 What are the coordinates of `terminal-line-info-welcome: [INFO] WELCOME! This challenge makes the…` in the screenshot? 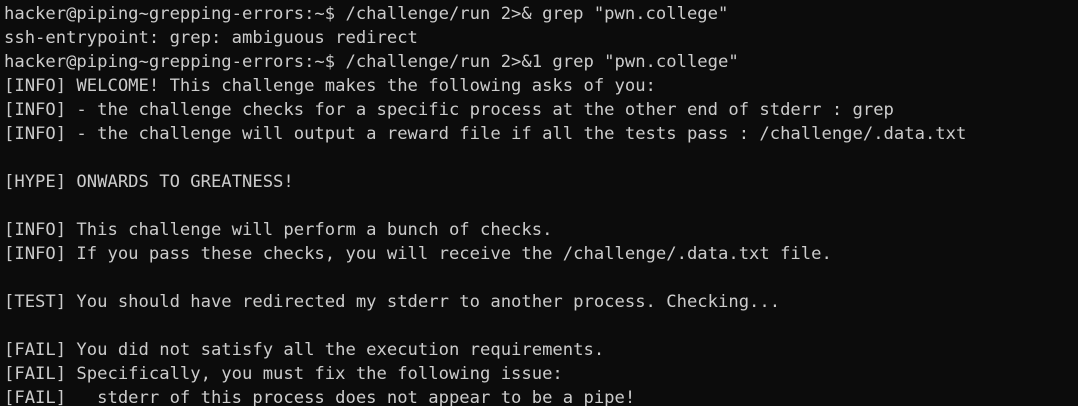 It's located at (330, 86).